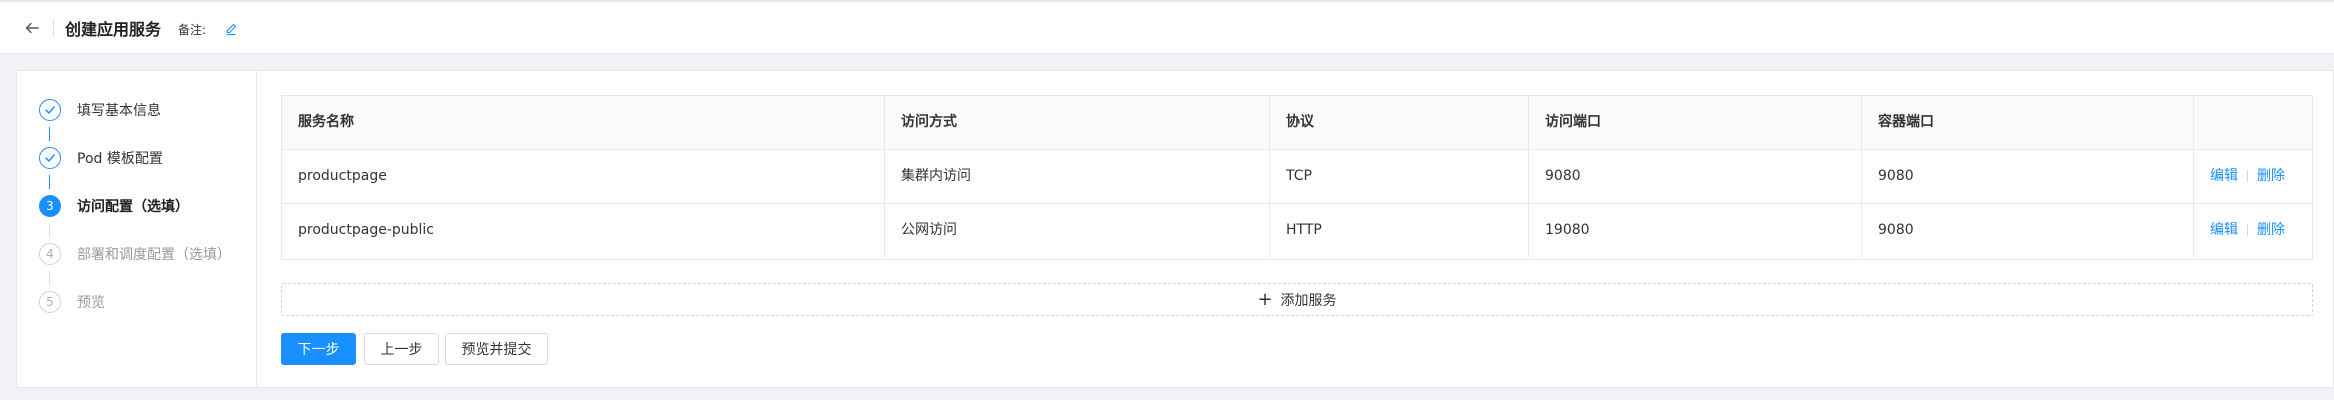 The width and height of the screenshot is (2334, 400). I want to click on preview-submit-button: 预览并提交, so click(496, 349).